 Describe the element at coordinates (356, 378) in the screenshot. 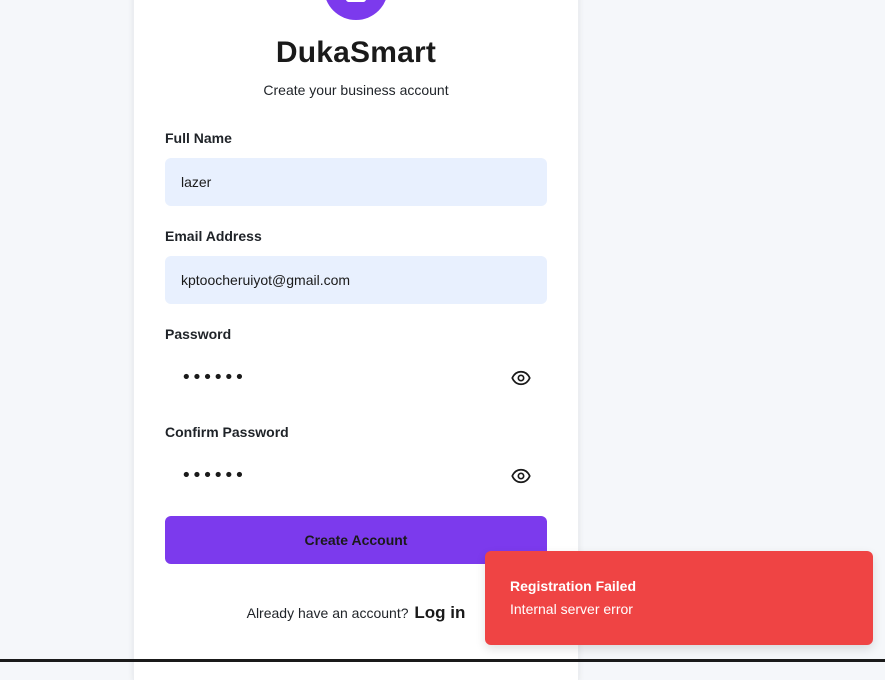

I see `password-input: ••••••` at that location.